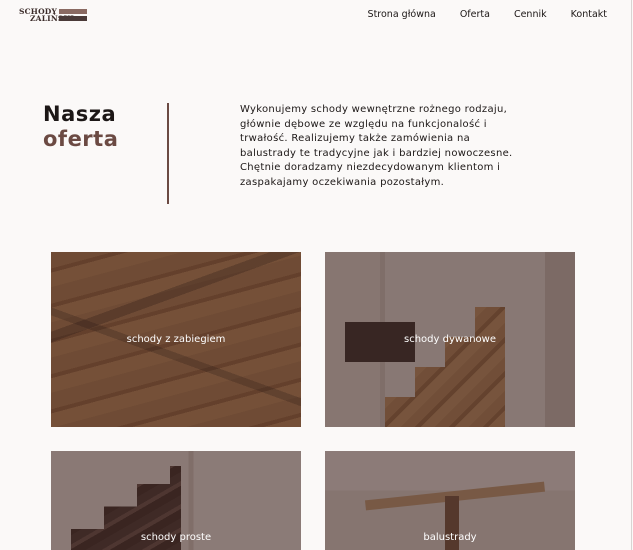 The image size is (633, 550). Describe the element at coordinates (176, 500) in the screenshot. I see `offer-card-straight-stairs: schody proste` at that location.